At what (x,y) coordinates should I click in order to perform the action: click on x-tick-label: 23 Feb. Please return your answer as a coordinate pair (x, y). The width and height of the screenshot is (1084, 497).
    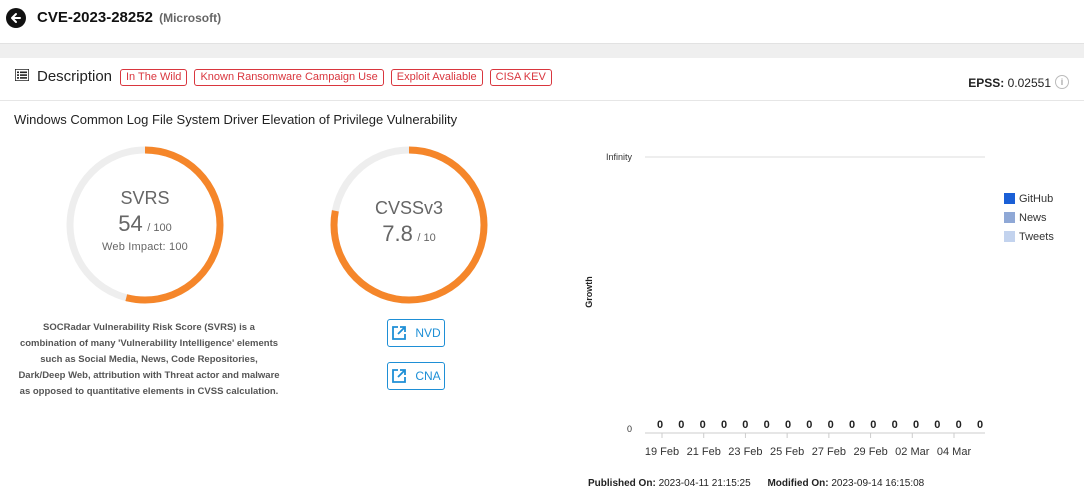
    Looking at the image, I should click on (745, 452).